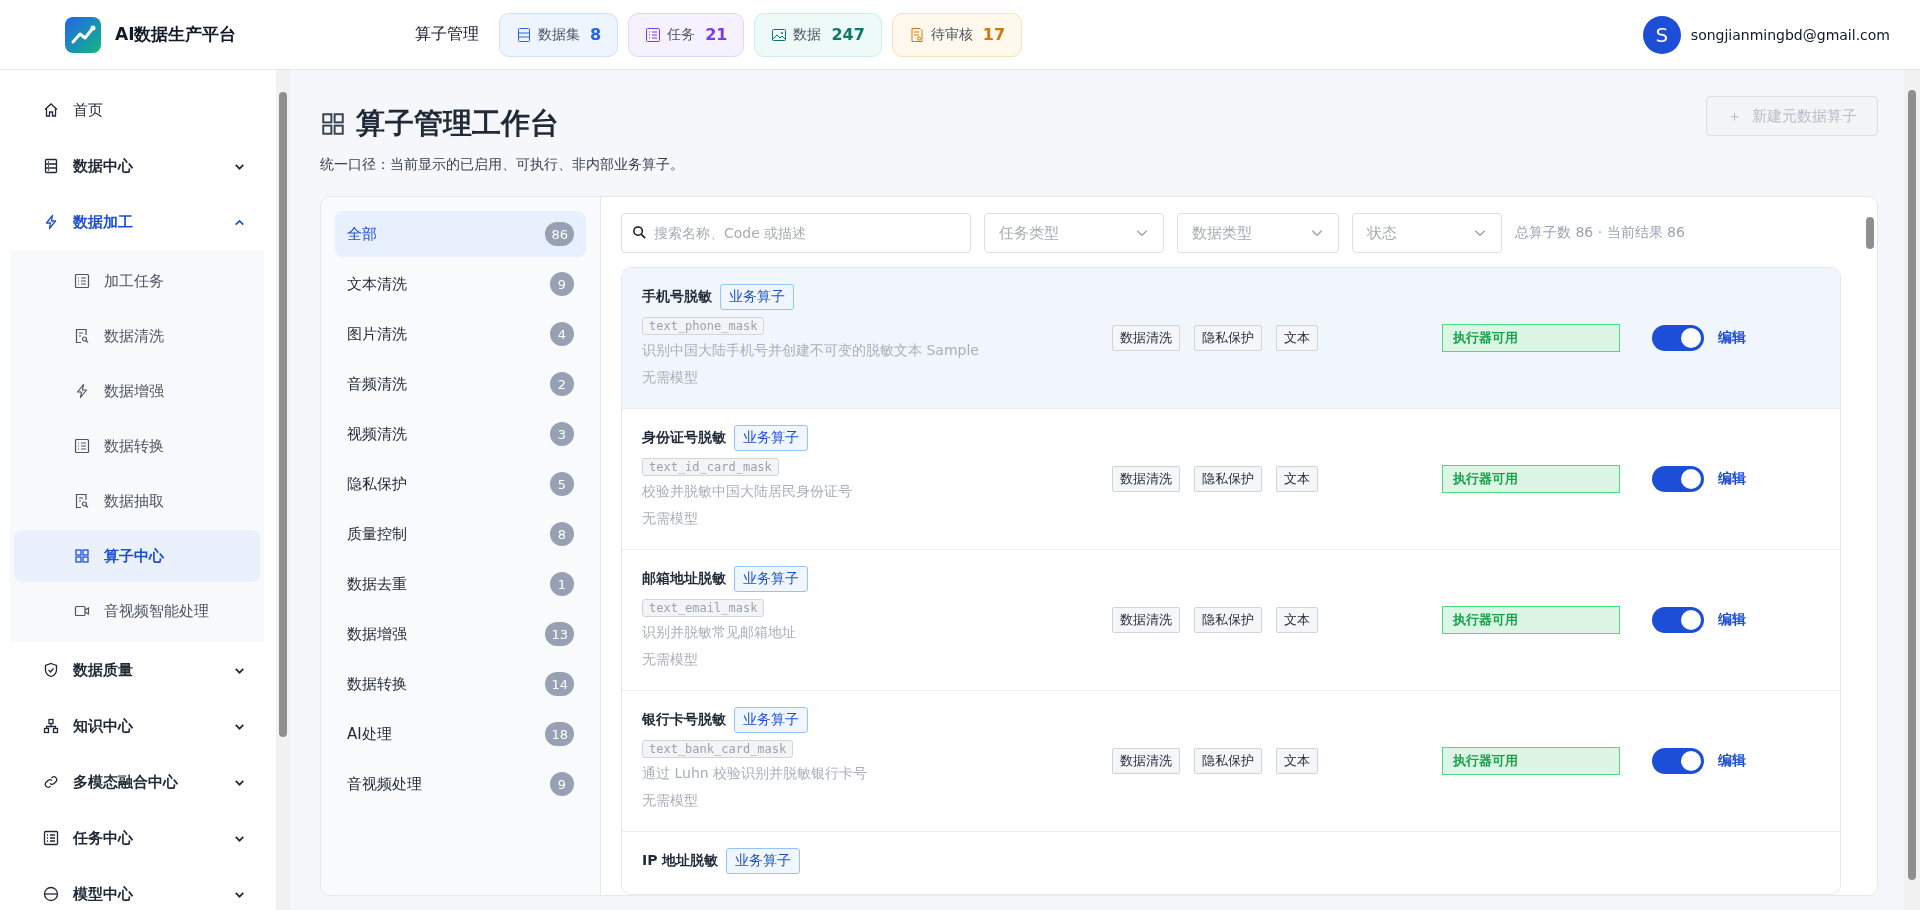  Describe the element at coordinates (137, 281) in the screenshot. I see `submenu-item: 加工任务` at that location.